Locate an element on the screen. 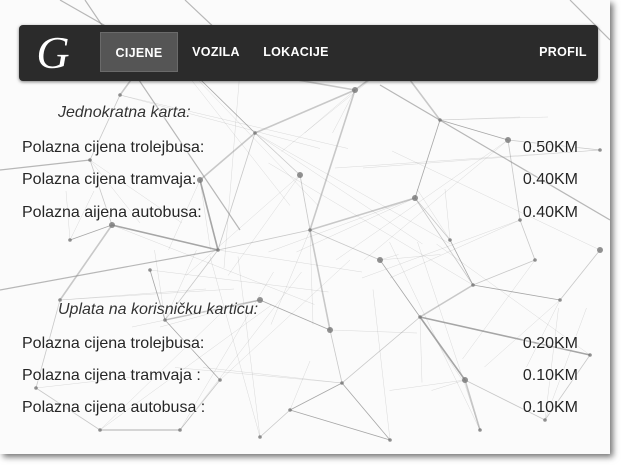  price-row: Polazna cijena autobusa : 0.10KM is located at coordinates (300, 409).